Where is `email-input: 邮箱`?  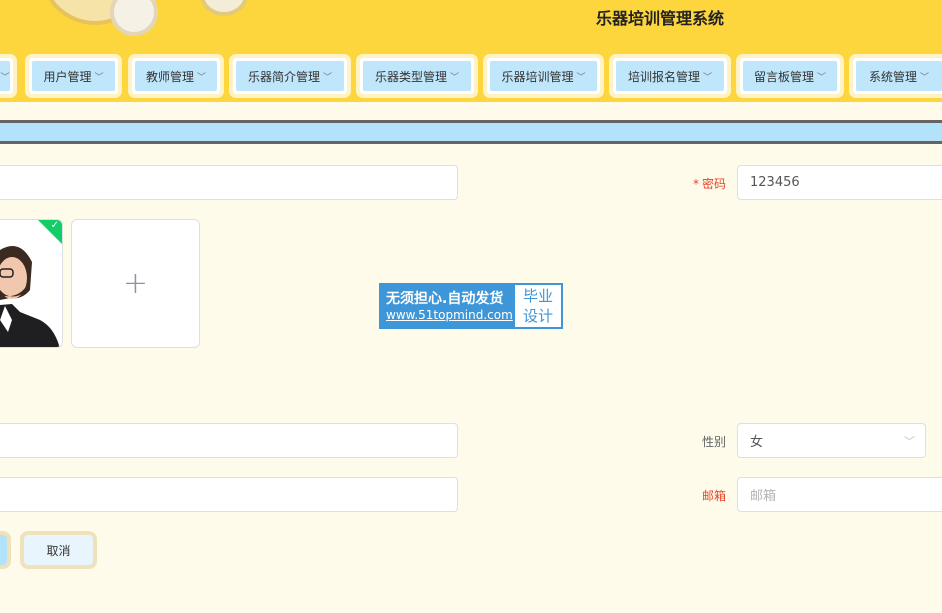 email-input: 邮箱 is located at coordinates (839, 494).